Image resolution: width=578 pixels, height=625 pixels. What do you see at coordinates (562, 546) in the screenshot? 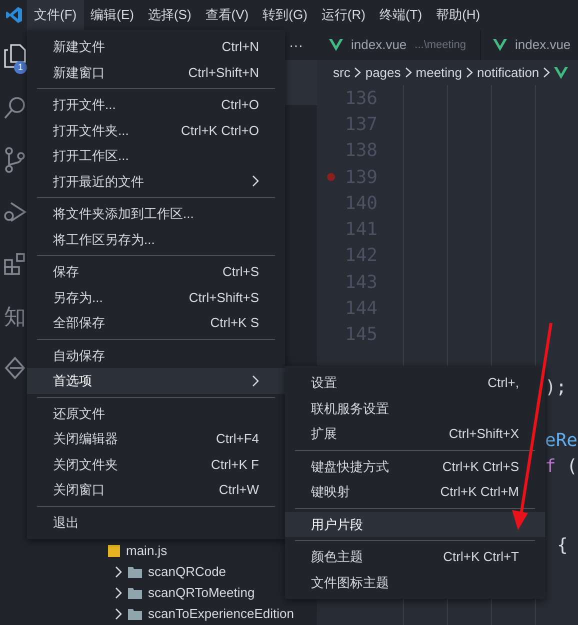
I see `code-text: {` at bounding box center [562, 546].